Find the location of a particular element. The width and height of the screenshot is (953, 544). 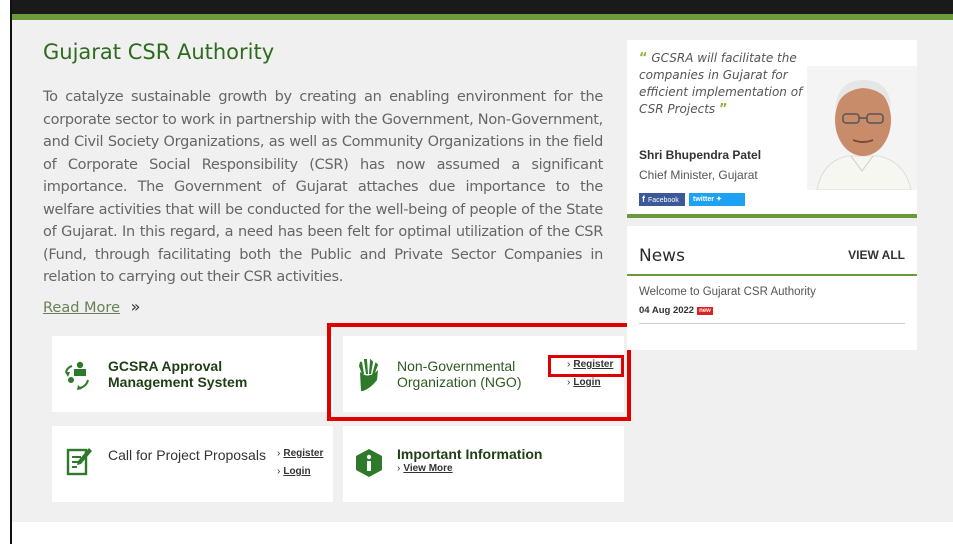

news-item-date: 04 Aug 2022 new is located at coordinates (676, 310).